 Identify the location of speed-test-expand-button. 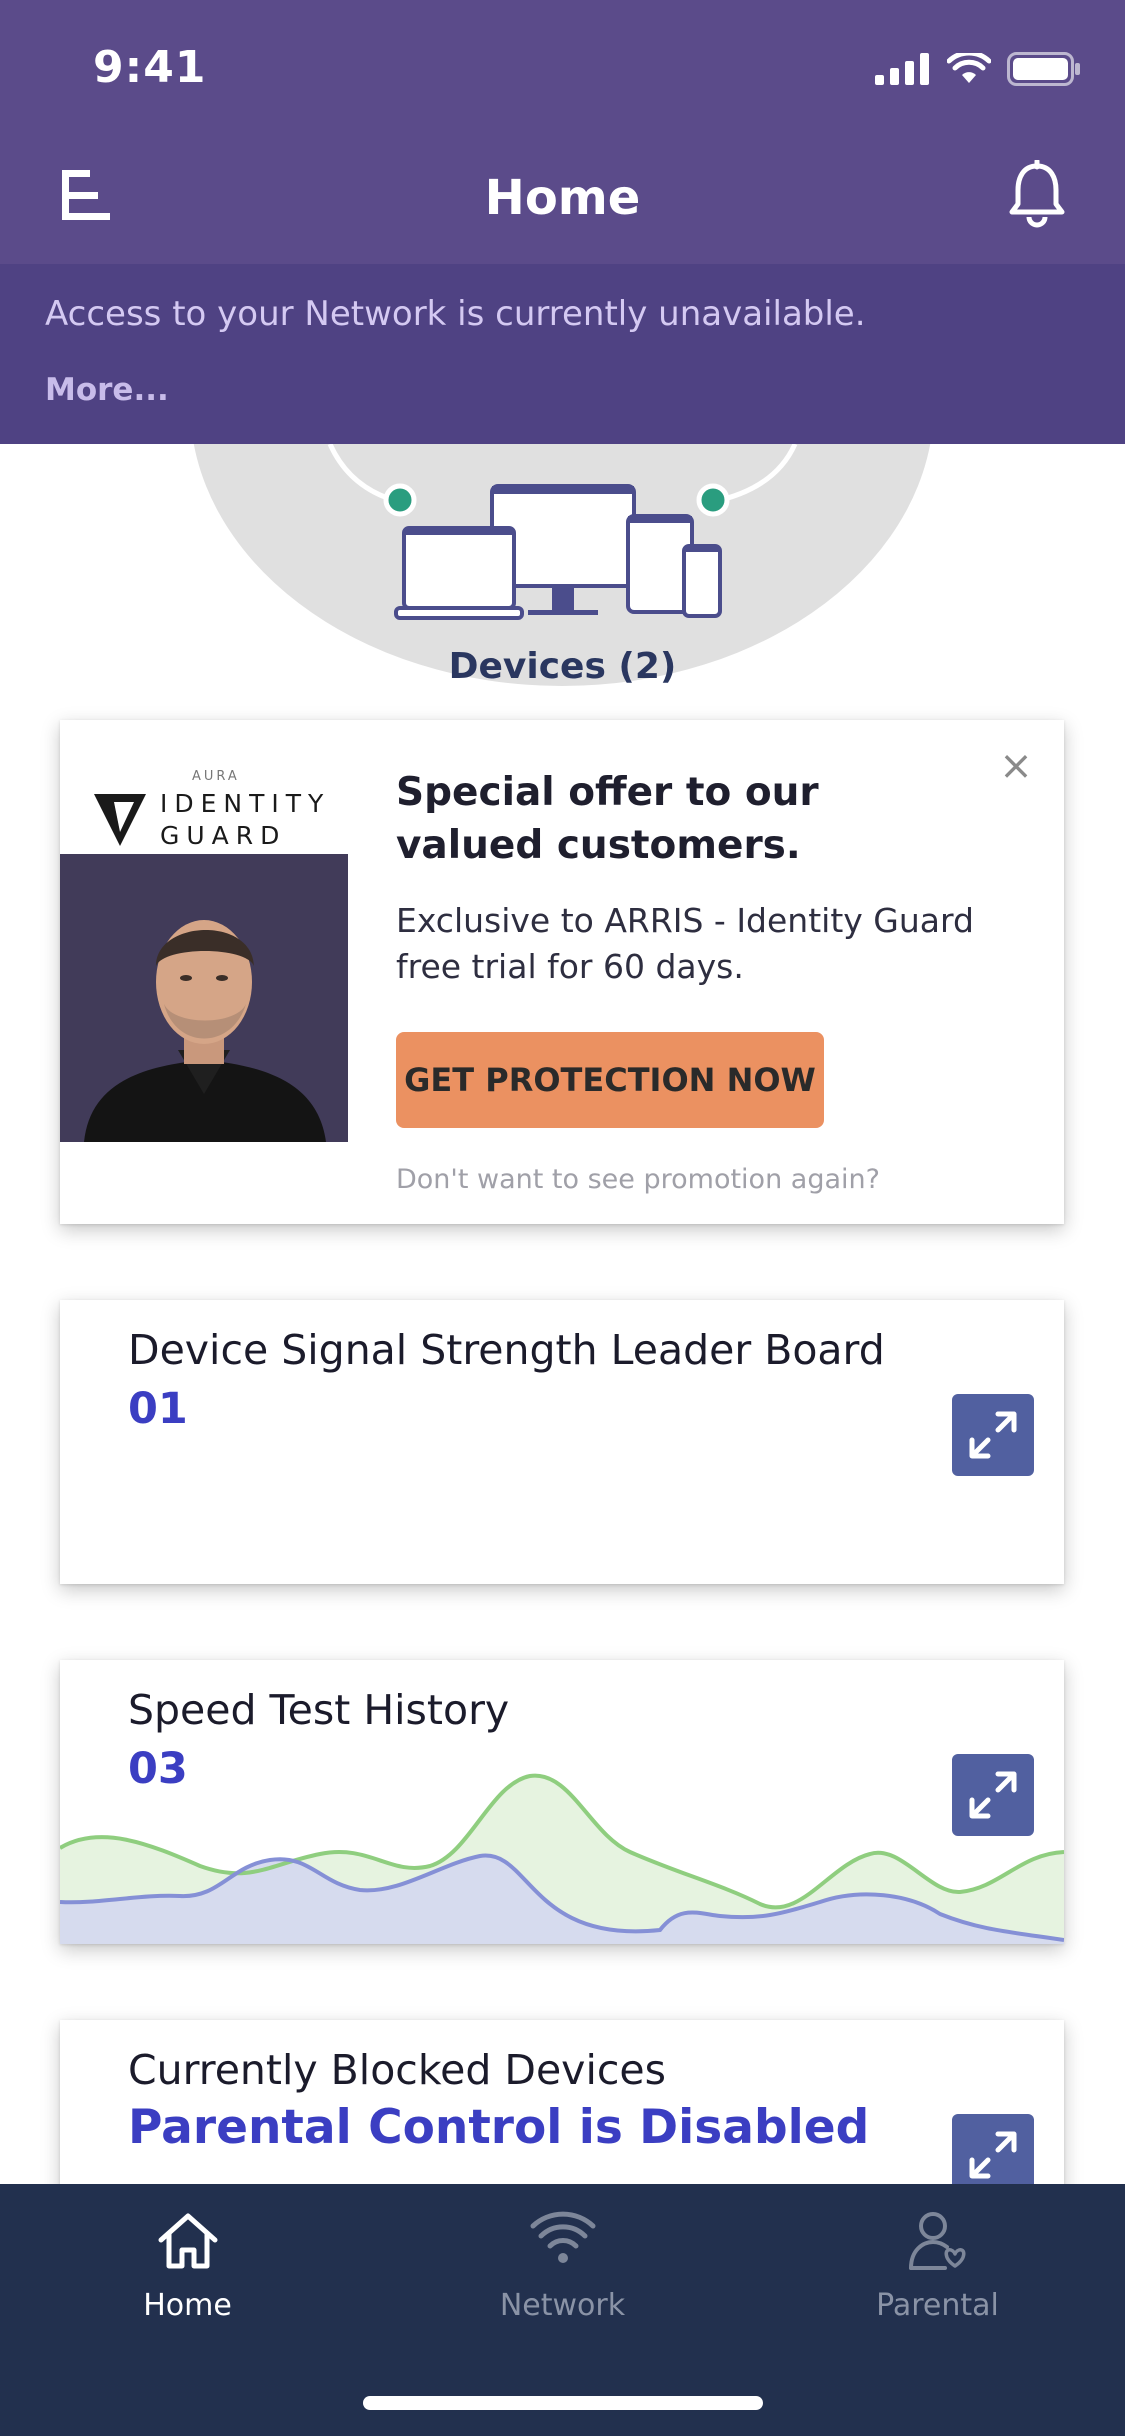
(993, 1795).